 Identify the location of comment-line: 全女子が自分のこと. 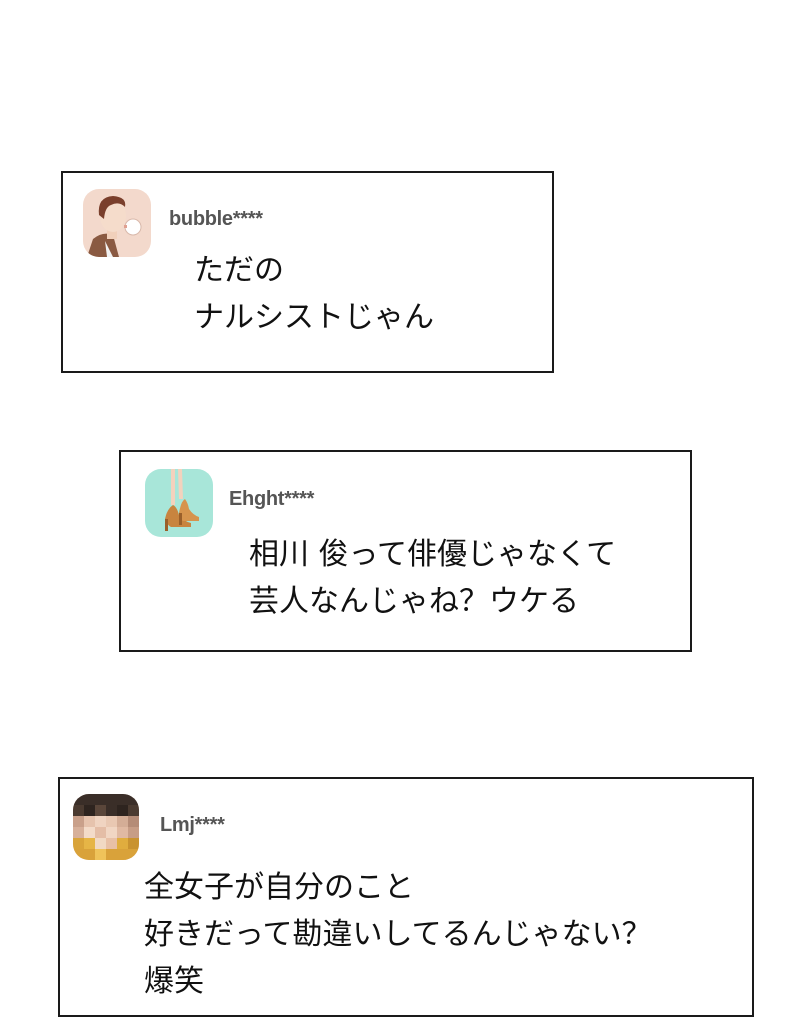
(279, 887).